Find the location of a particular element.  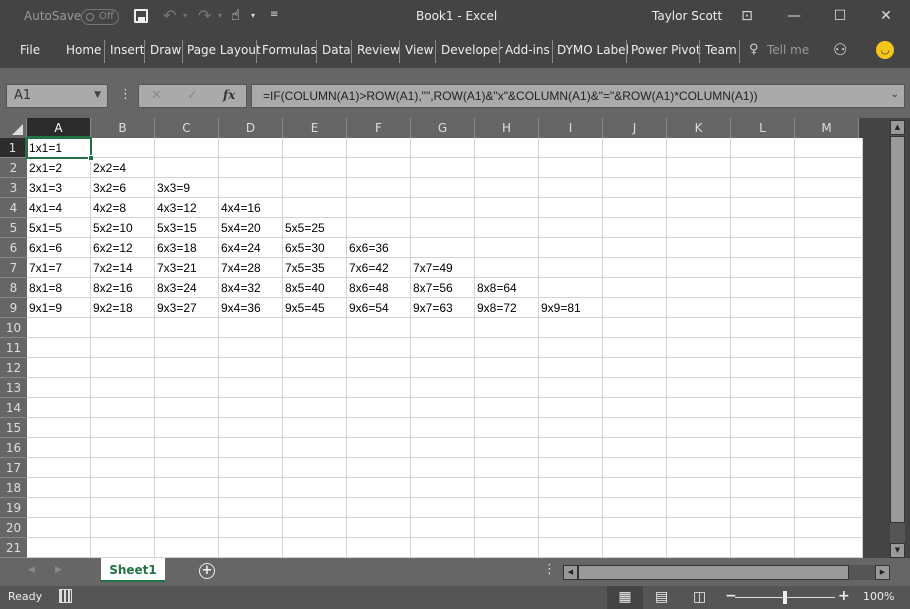

cell-A13 is located at coordinates (59, 388).